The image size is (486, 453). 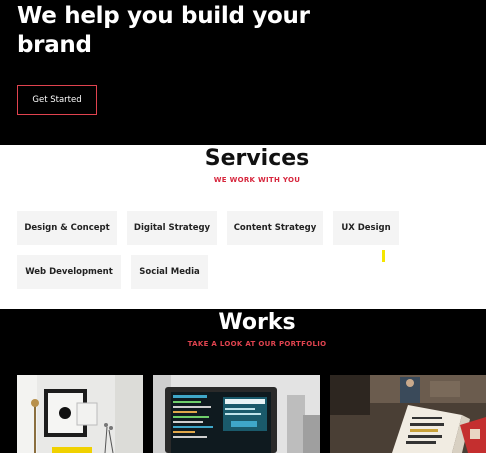 I want to click on service-chip-content-strategy: Content Strategy, so click(x=275, y=228).